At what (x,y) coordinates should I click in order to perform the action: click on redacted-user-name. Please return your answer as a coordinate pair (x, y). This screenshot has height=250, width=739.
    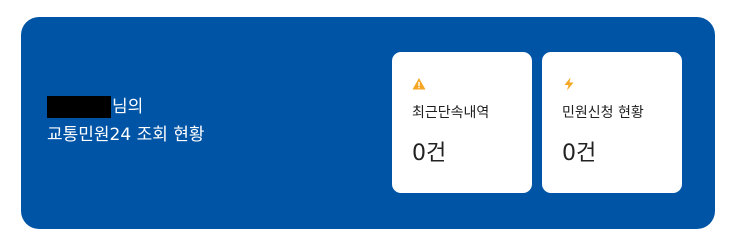
    Looking at the image, I should click on (79, 107).